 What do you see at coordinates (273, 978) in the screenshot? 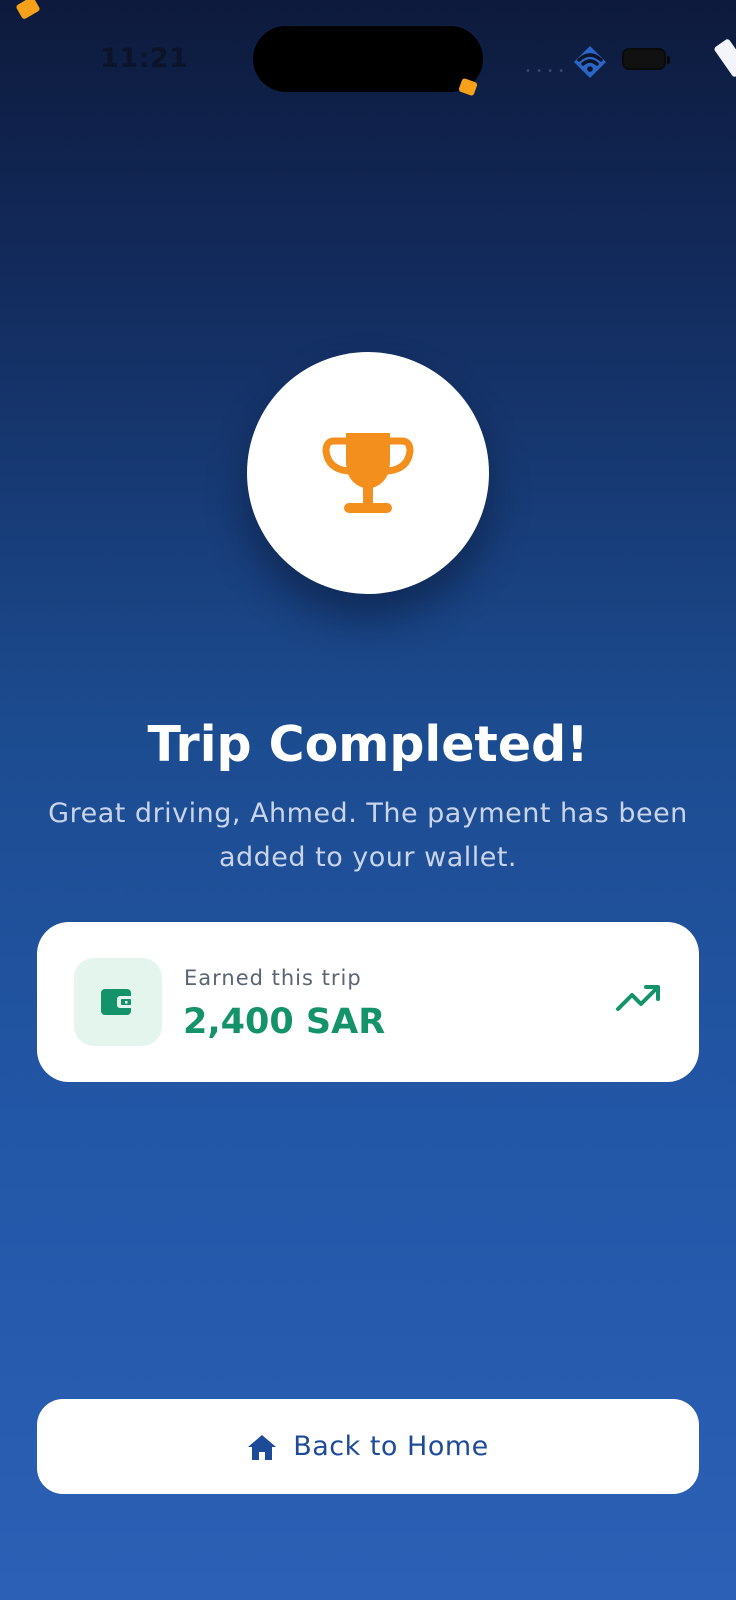
I see `earnings-label: Earned this trip` at bounding box center [273, 978].